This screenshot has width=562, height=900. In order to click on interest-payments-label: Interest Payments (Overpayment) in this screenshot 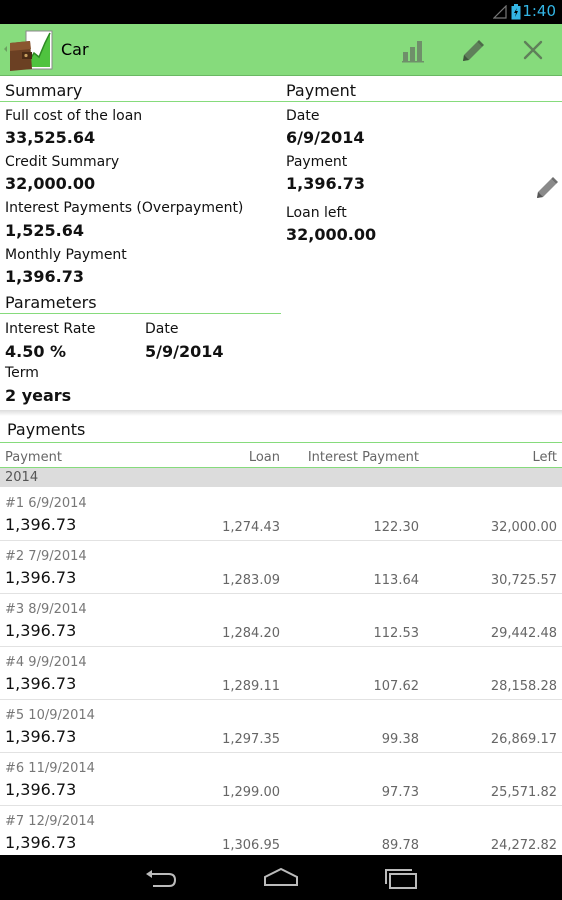, I will do `click(124, 208)`.